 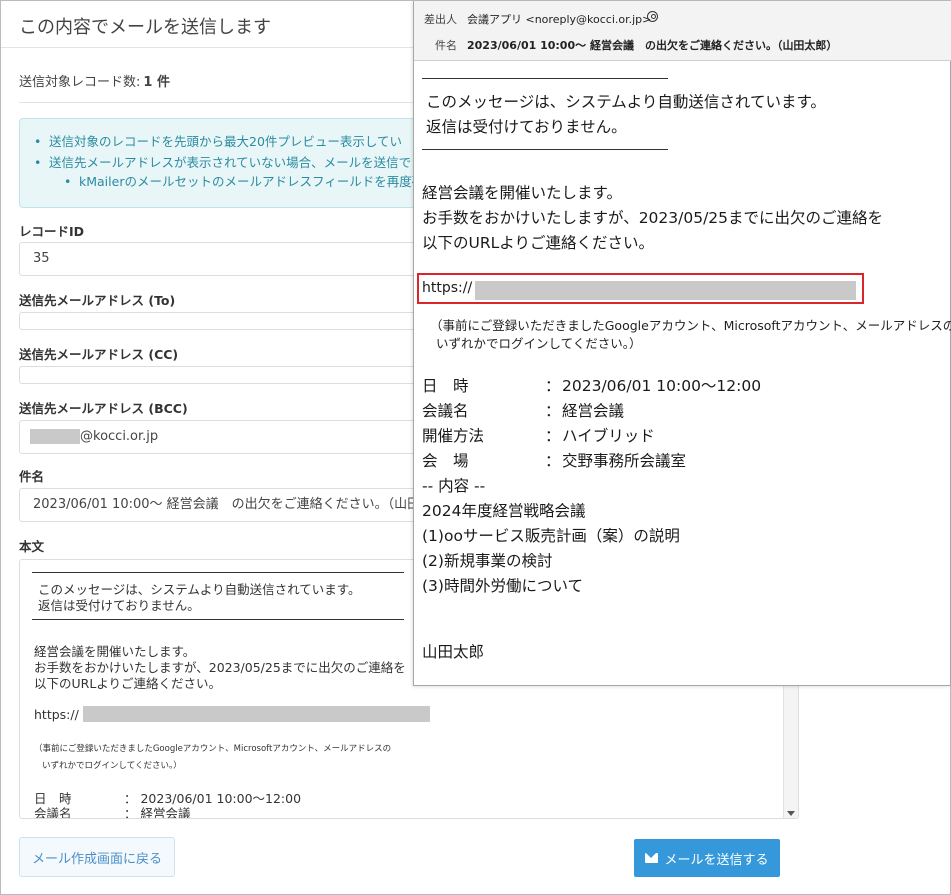 I want to click on record-count-value: 1 件, so click(x=156, y=82).